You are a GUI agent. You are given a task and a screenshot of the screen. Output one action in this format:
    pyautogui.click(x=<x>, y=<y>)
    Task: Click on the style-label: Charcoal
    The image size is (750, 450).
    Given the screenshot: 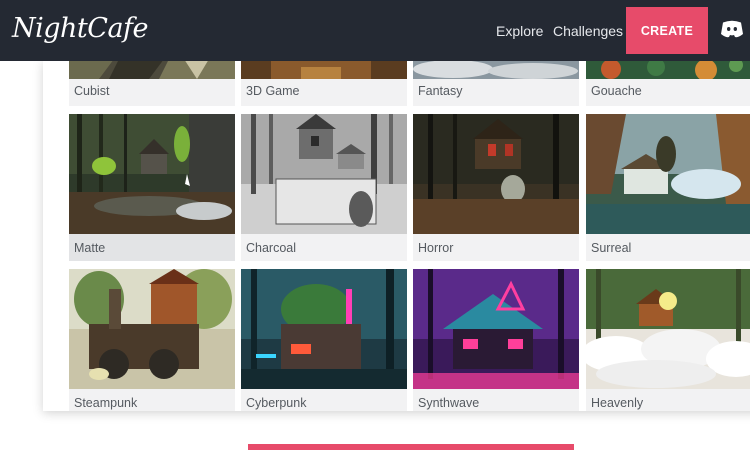 What is the action you would take?
    pyautogui.click(x=271, y=248)
    